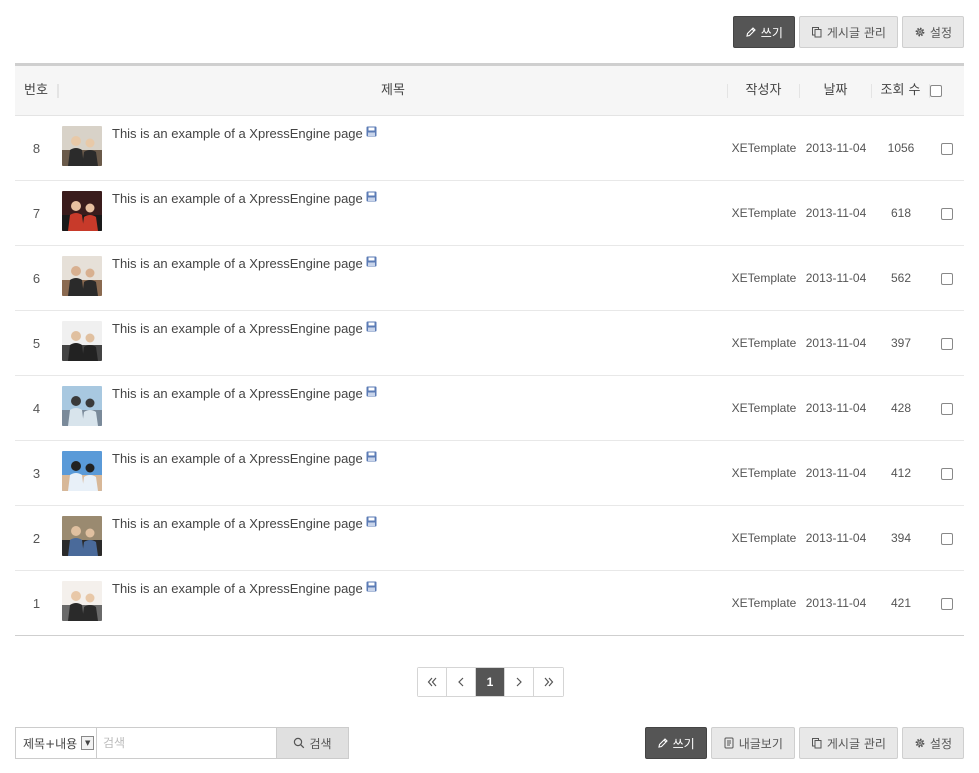 The image size is (979, 773). I want to click on search-button: 검색, so click(313, 743).